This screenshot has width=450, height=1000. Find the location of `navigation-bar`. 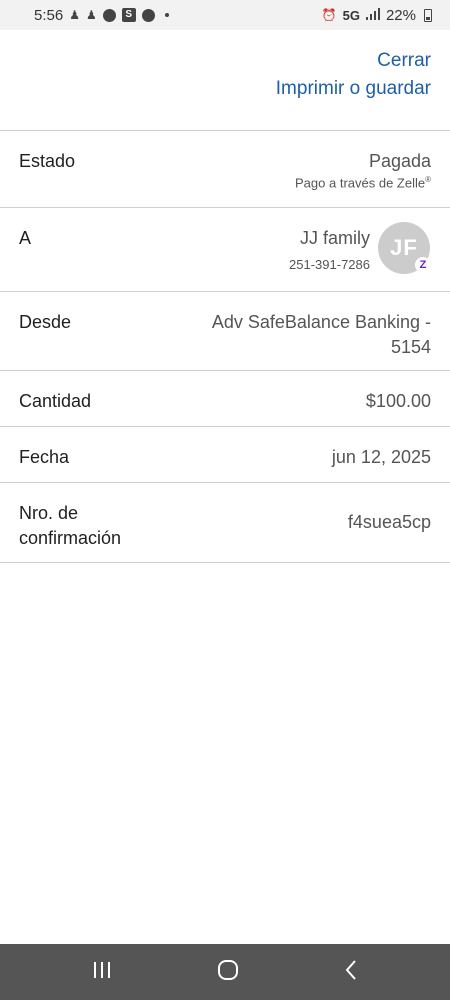

navigation-bar is located at coordinates (225, 972).